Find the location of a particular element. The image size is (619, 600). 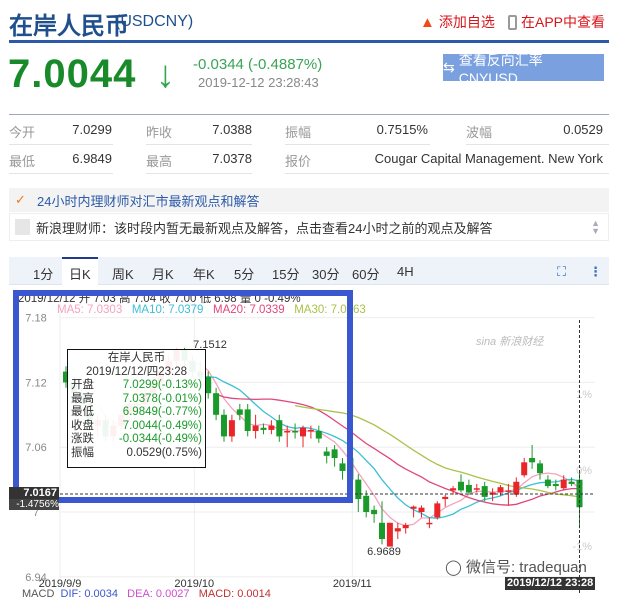

add-favorite-label: 添加自选 is located at coordinates (466, 22).